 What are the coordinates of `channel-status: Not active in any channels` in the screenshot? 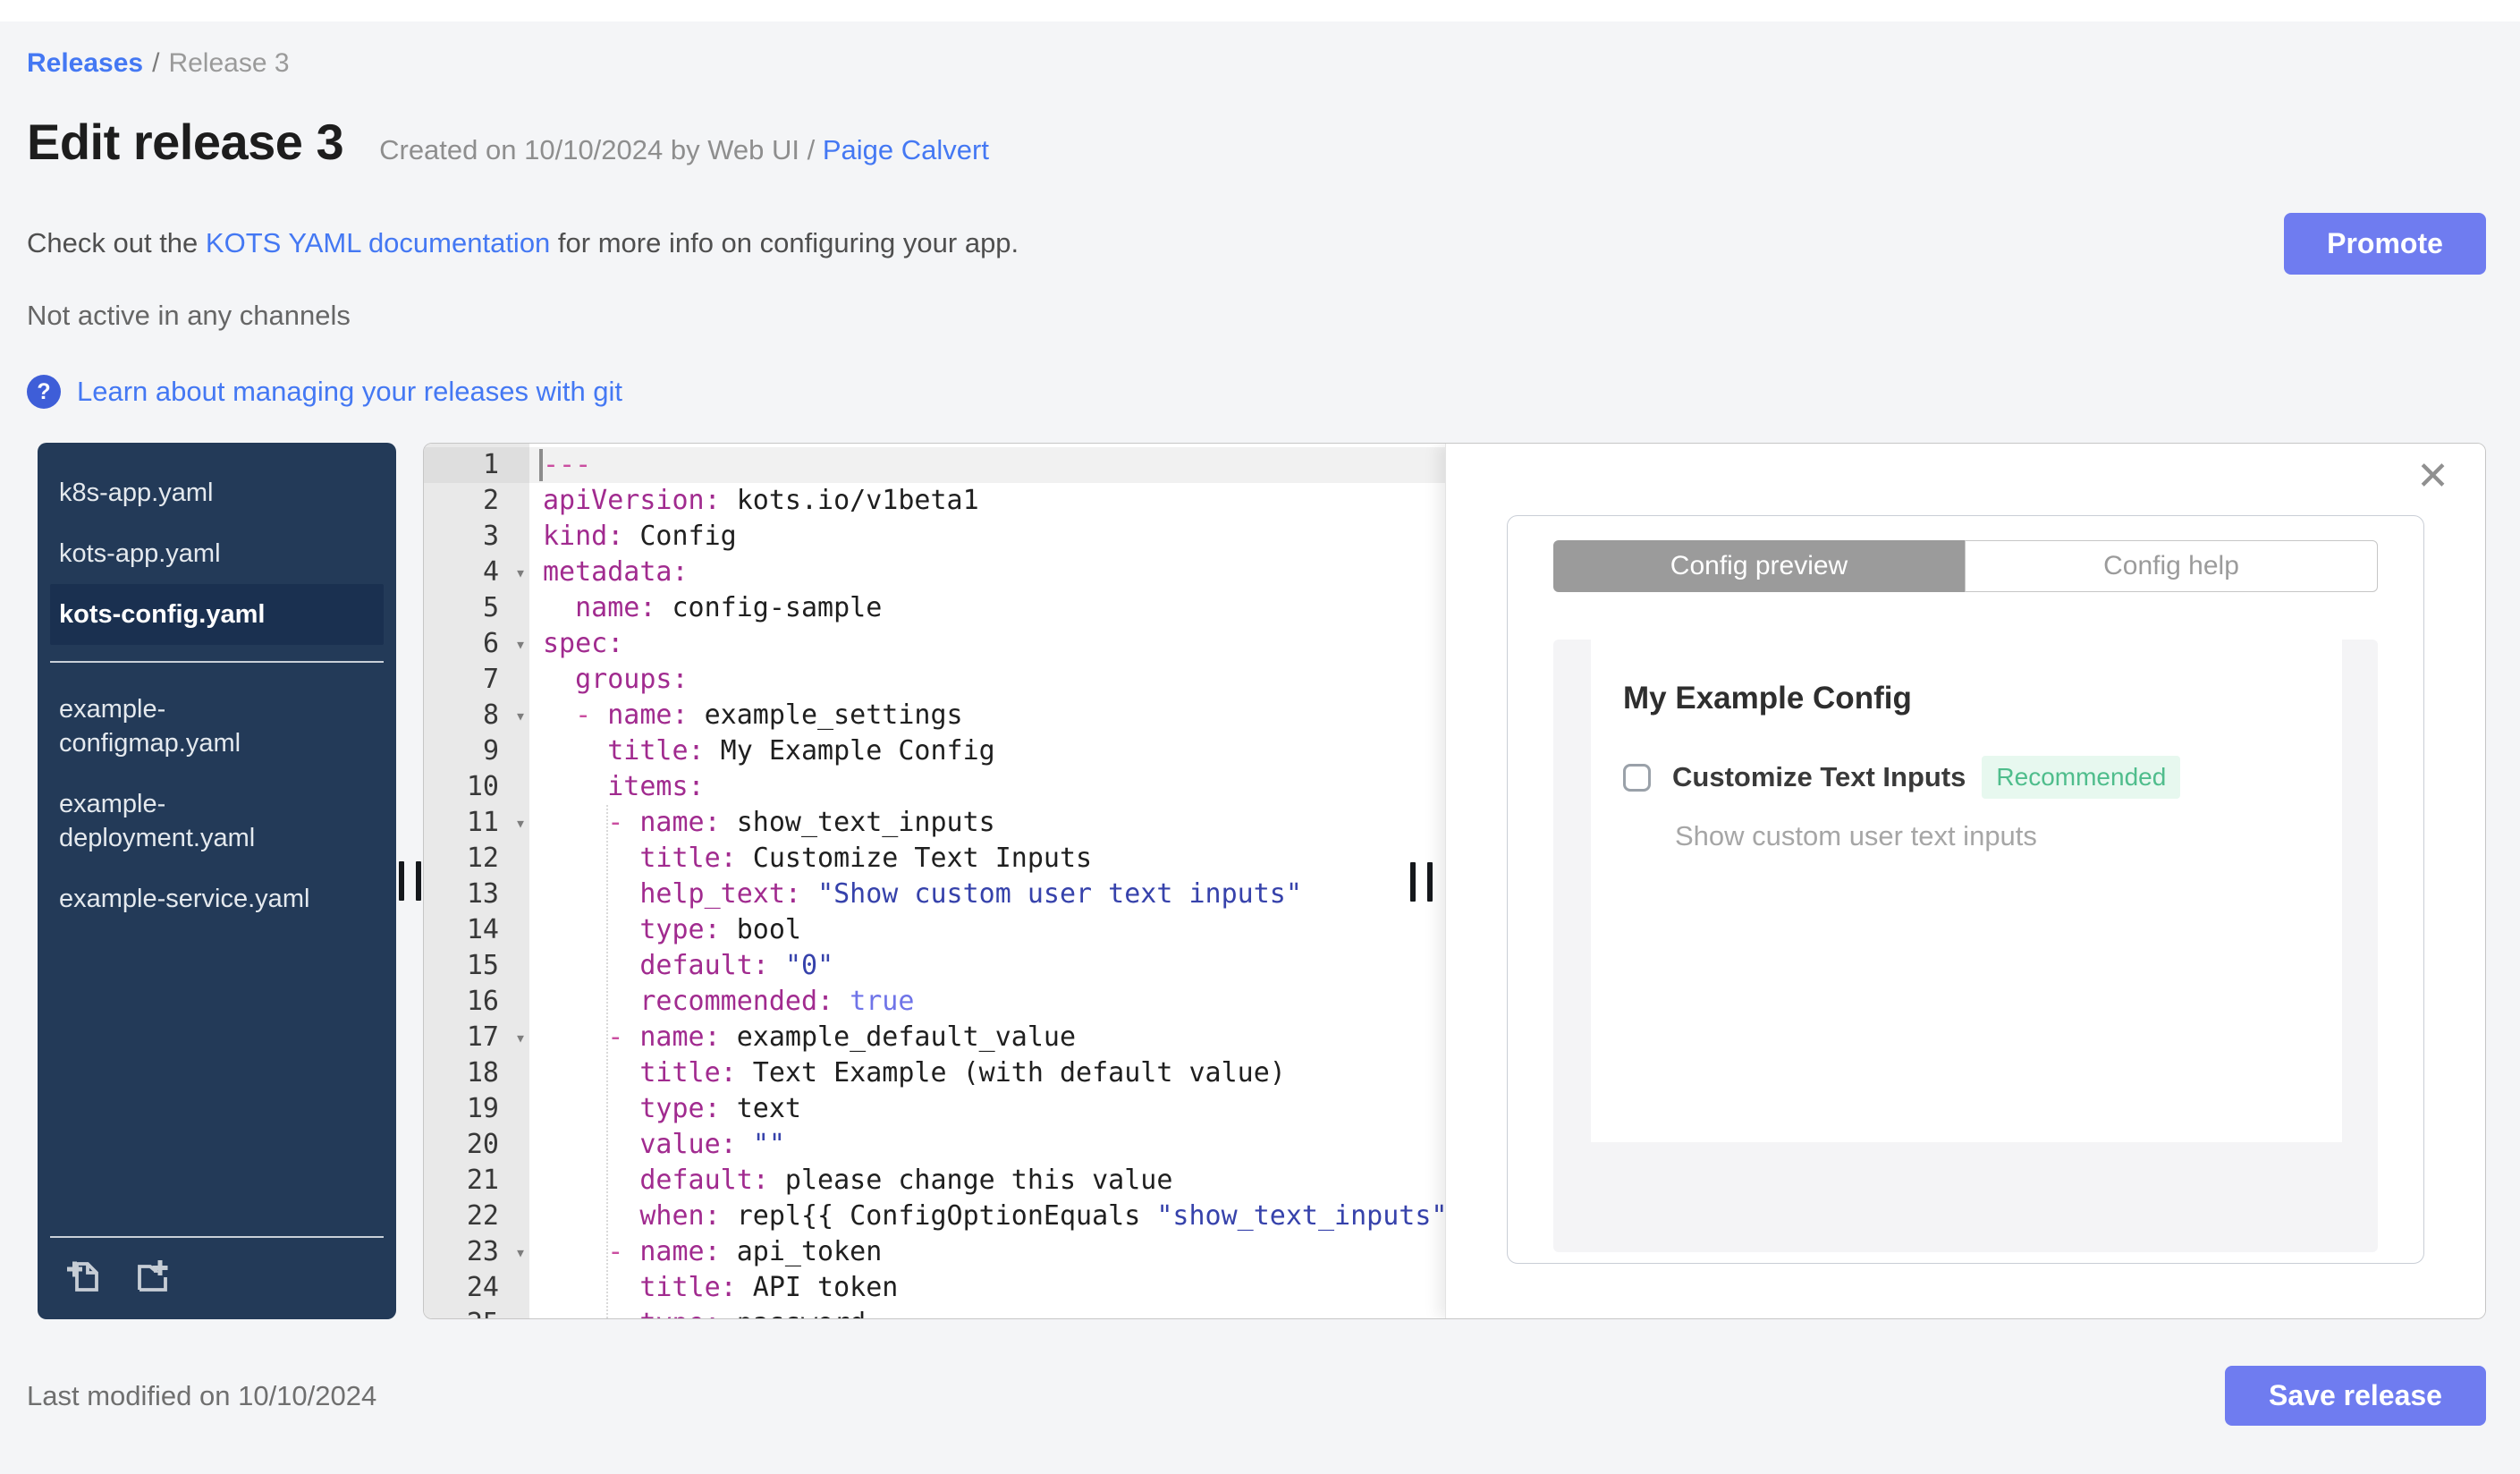 It's located at (189, 315).